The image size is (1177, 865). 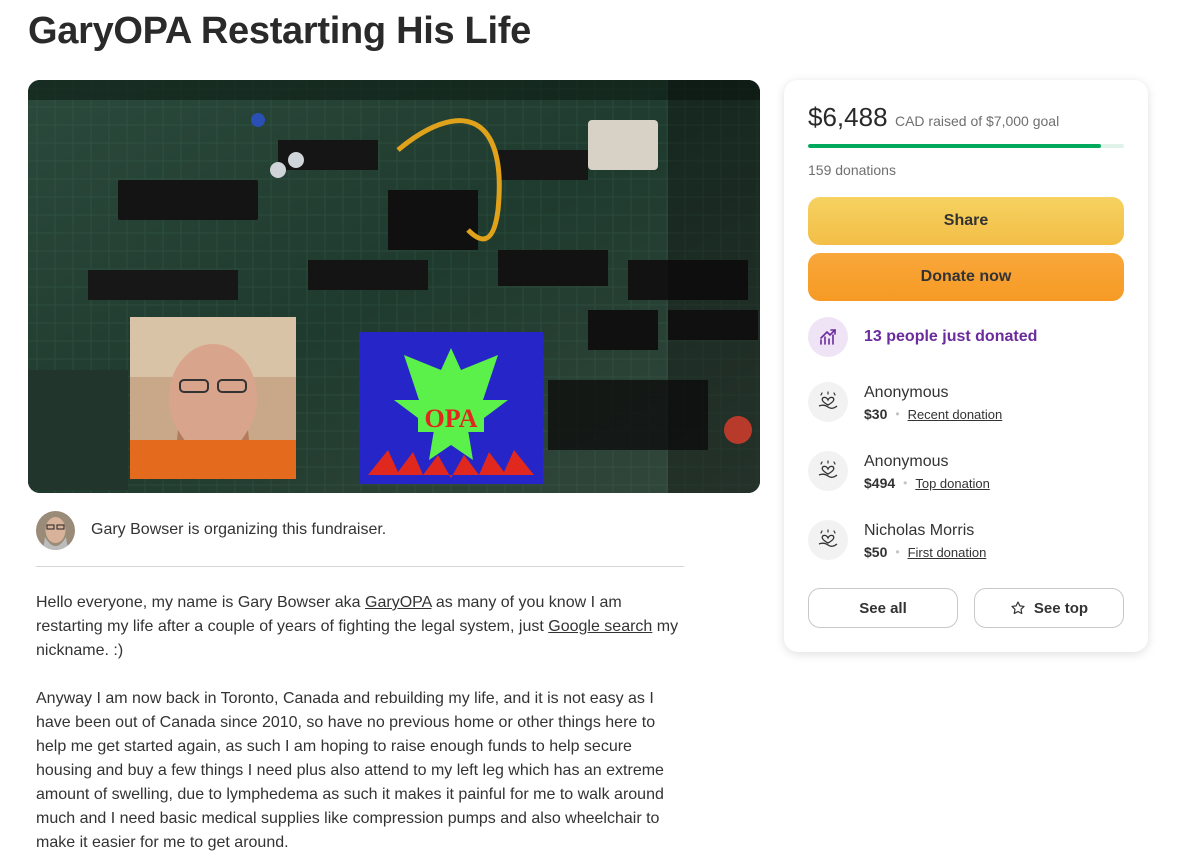 I want to click on donor-item: Anonymous $30 • Recent donation, so click(x=905, y=402).